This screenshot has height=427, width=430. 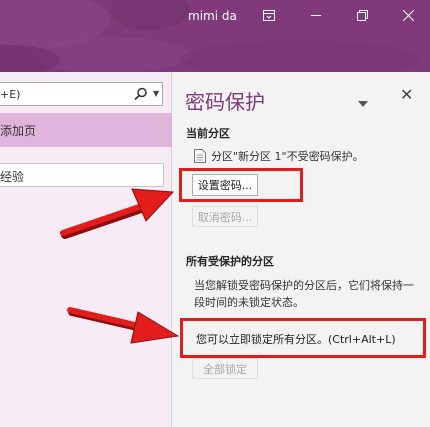 I want to click on ribbon-display-options-icon, so click(x=269, y=15).